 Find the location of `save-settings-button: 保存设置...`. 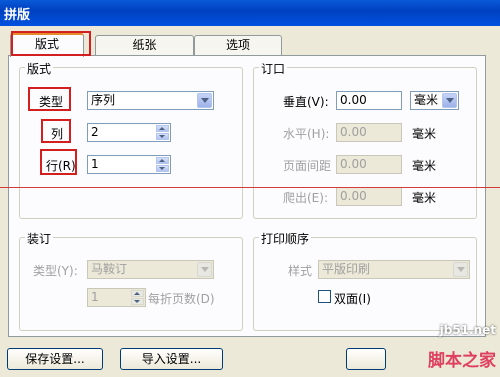

save-settings-button: 保存设置... is located at coordinates (55, 359).